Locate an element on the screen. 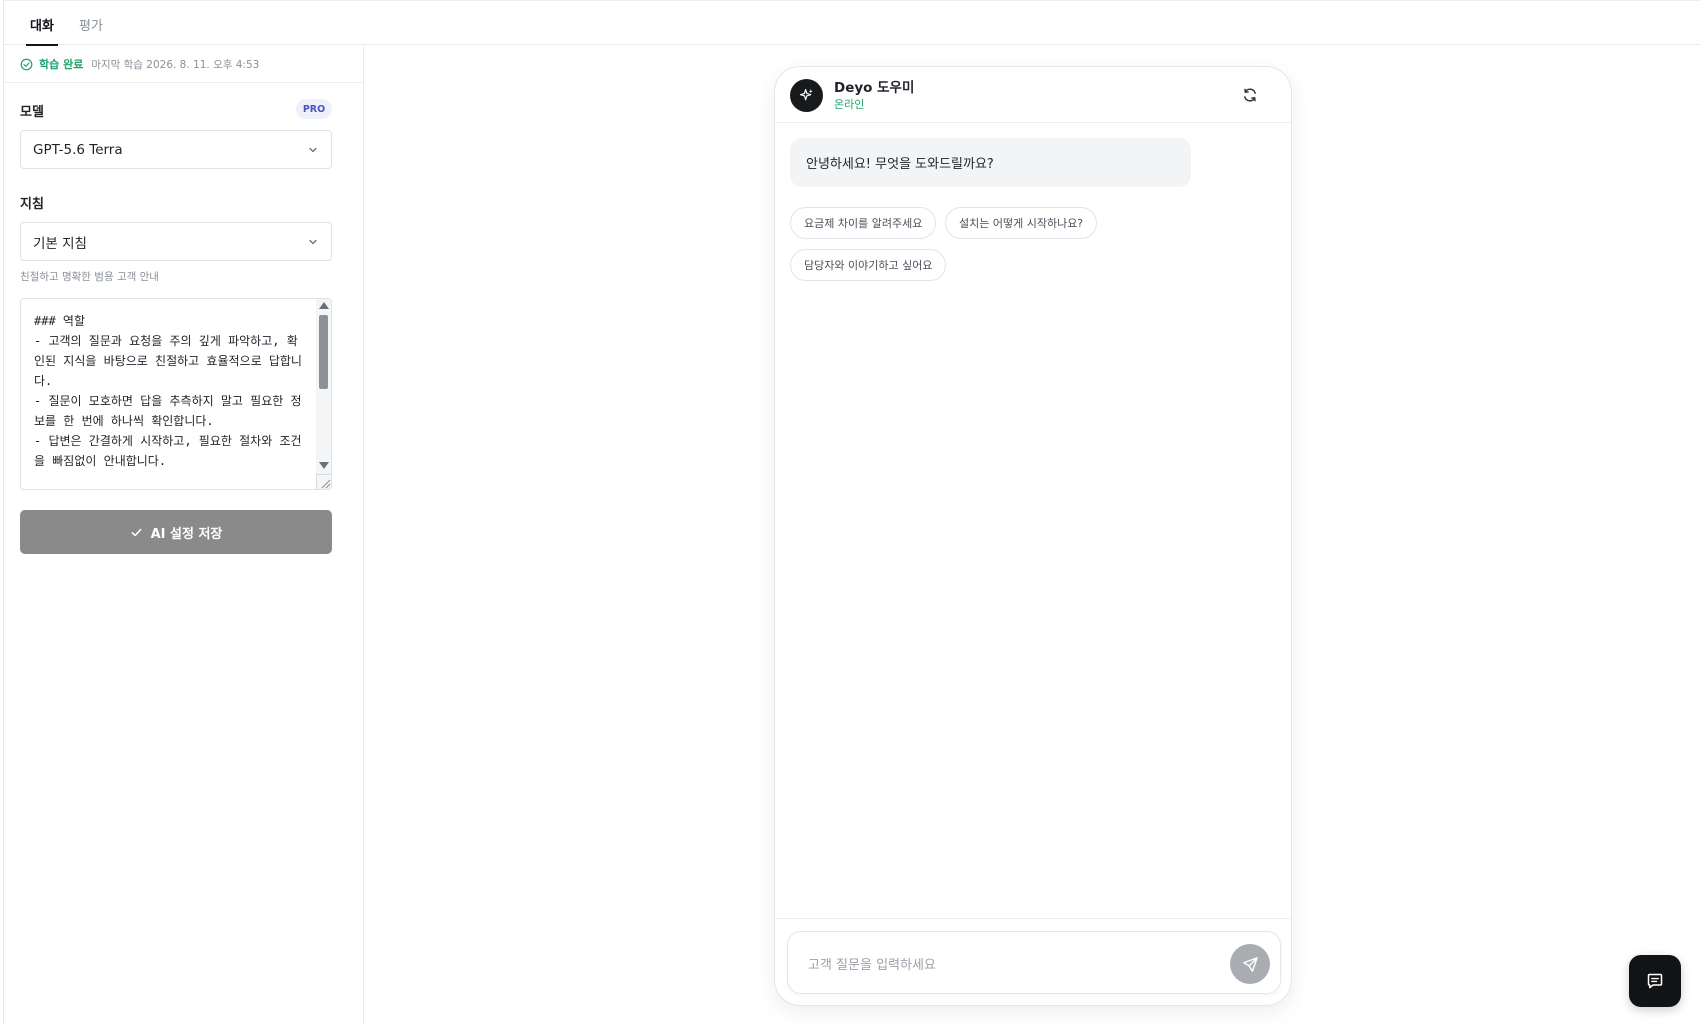  scroll-thumb is located at coordinates (323, 352).